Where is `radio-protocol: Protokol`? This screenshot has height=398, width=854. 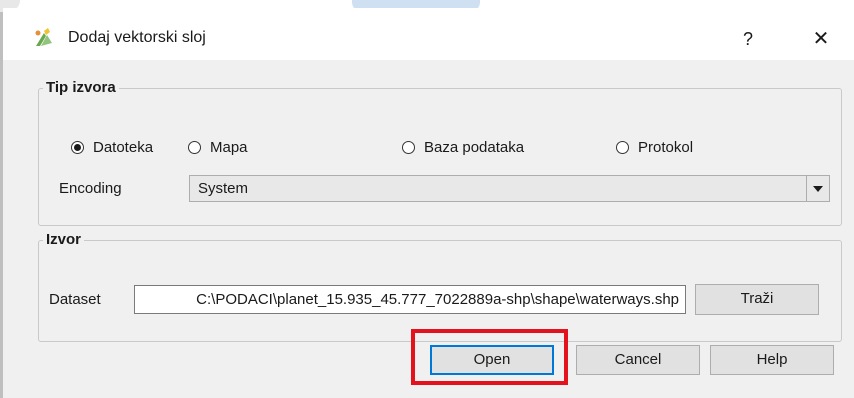
radio-protocol: Protokol is located at coordinates (654, 147).